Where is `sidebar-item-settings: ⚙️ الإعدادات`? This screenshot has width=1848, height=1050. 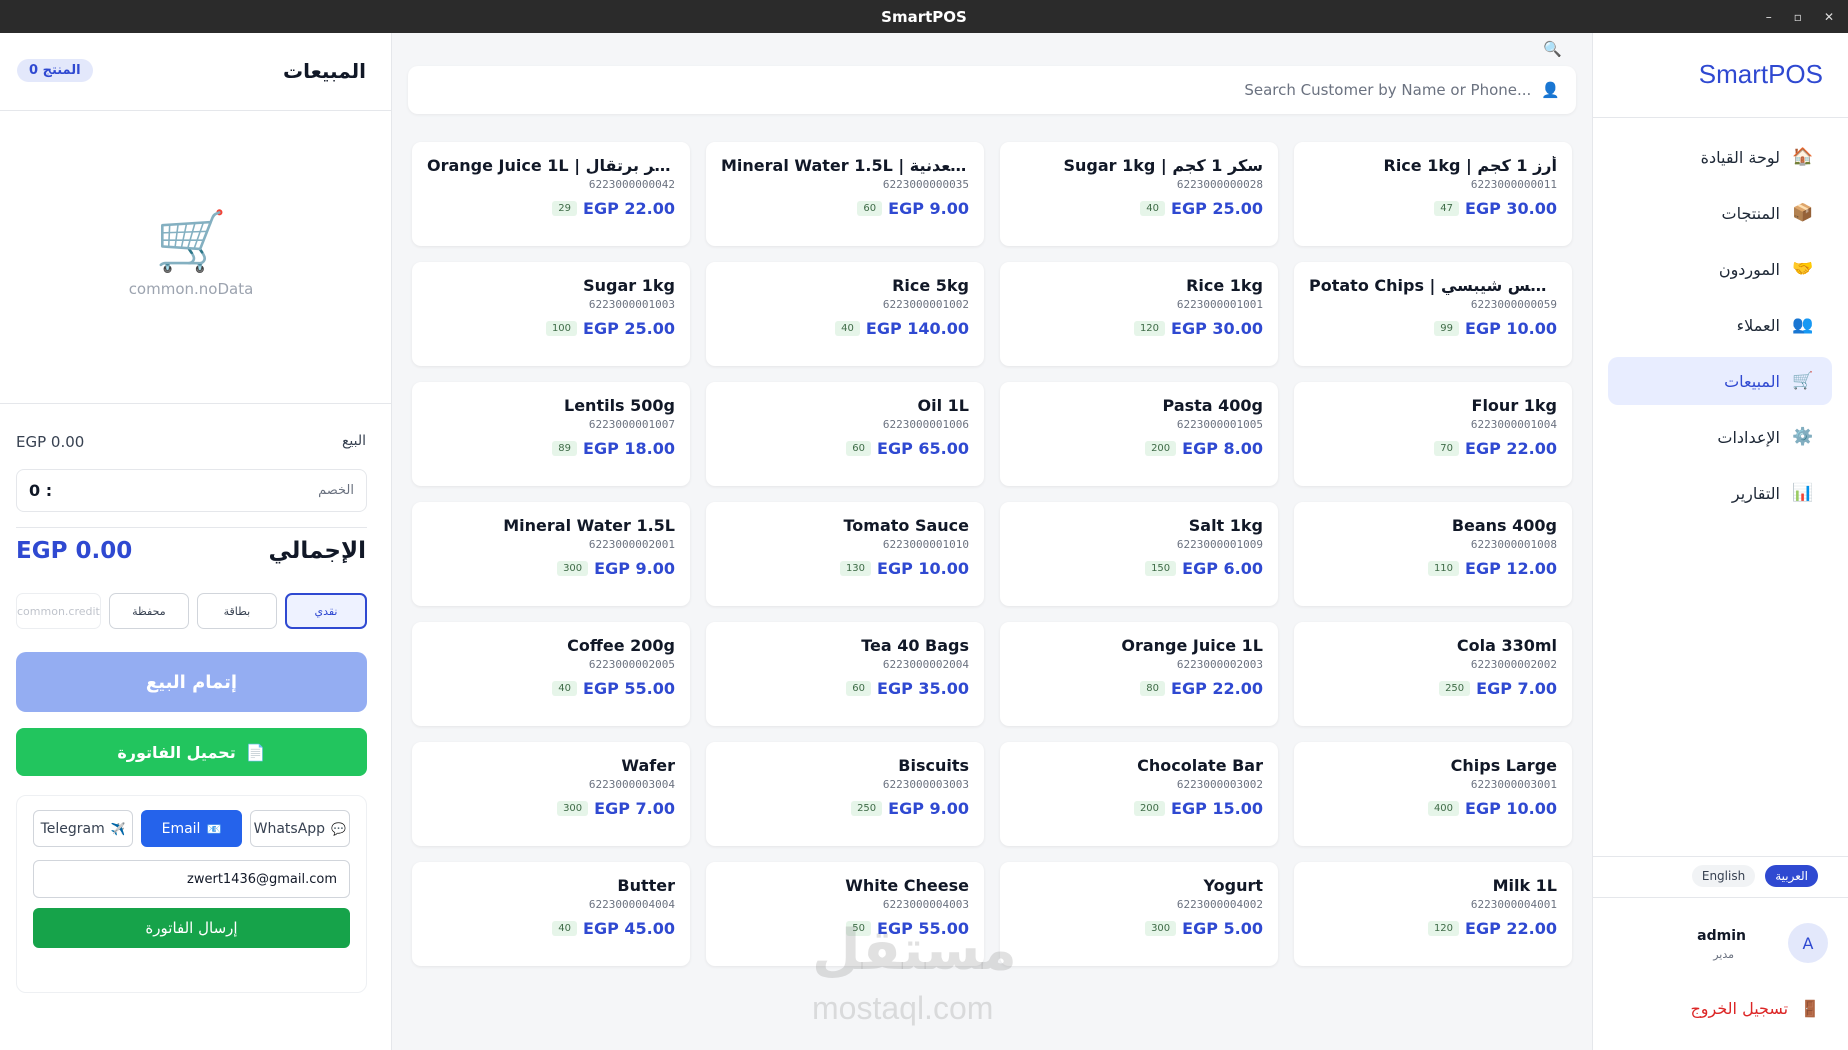 sidebar-item-settings: ⚙️ الإعدادات is located at coordinates (1720, 437).